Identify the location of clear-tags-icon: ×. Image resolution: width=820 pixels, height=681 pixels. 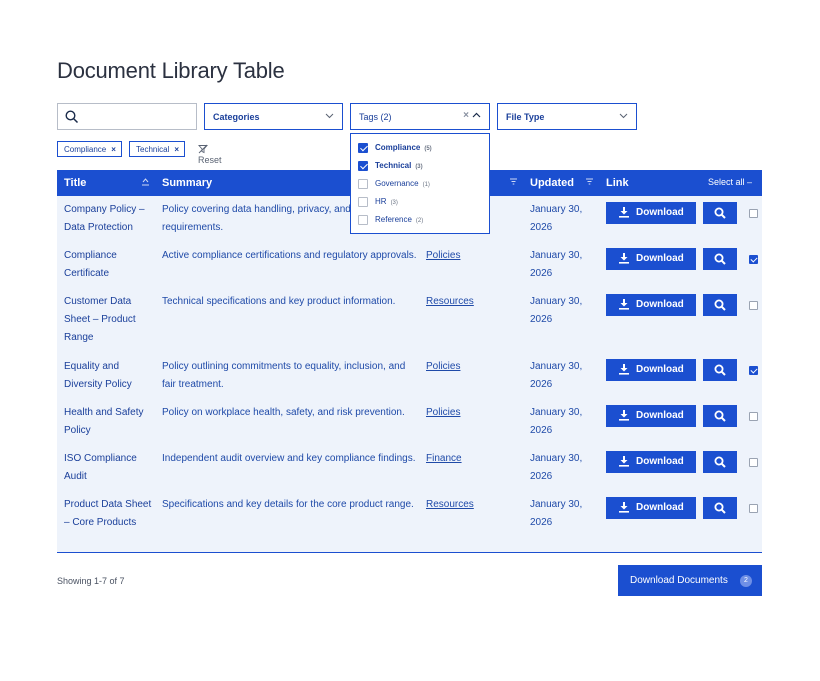
(466, 115).